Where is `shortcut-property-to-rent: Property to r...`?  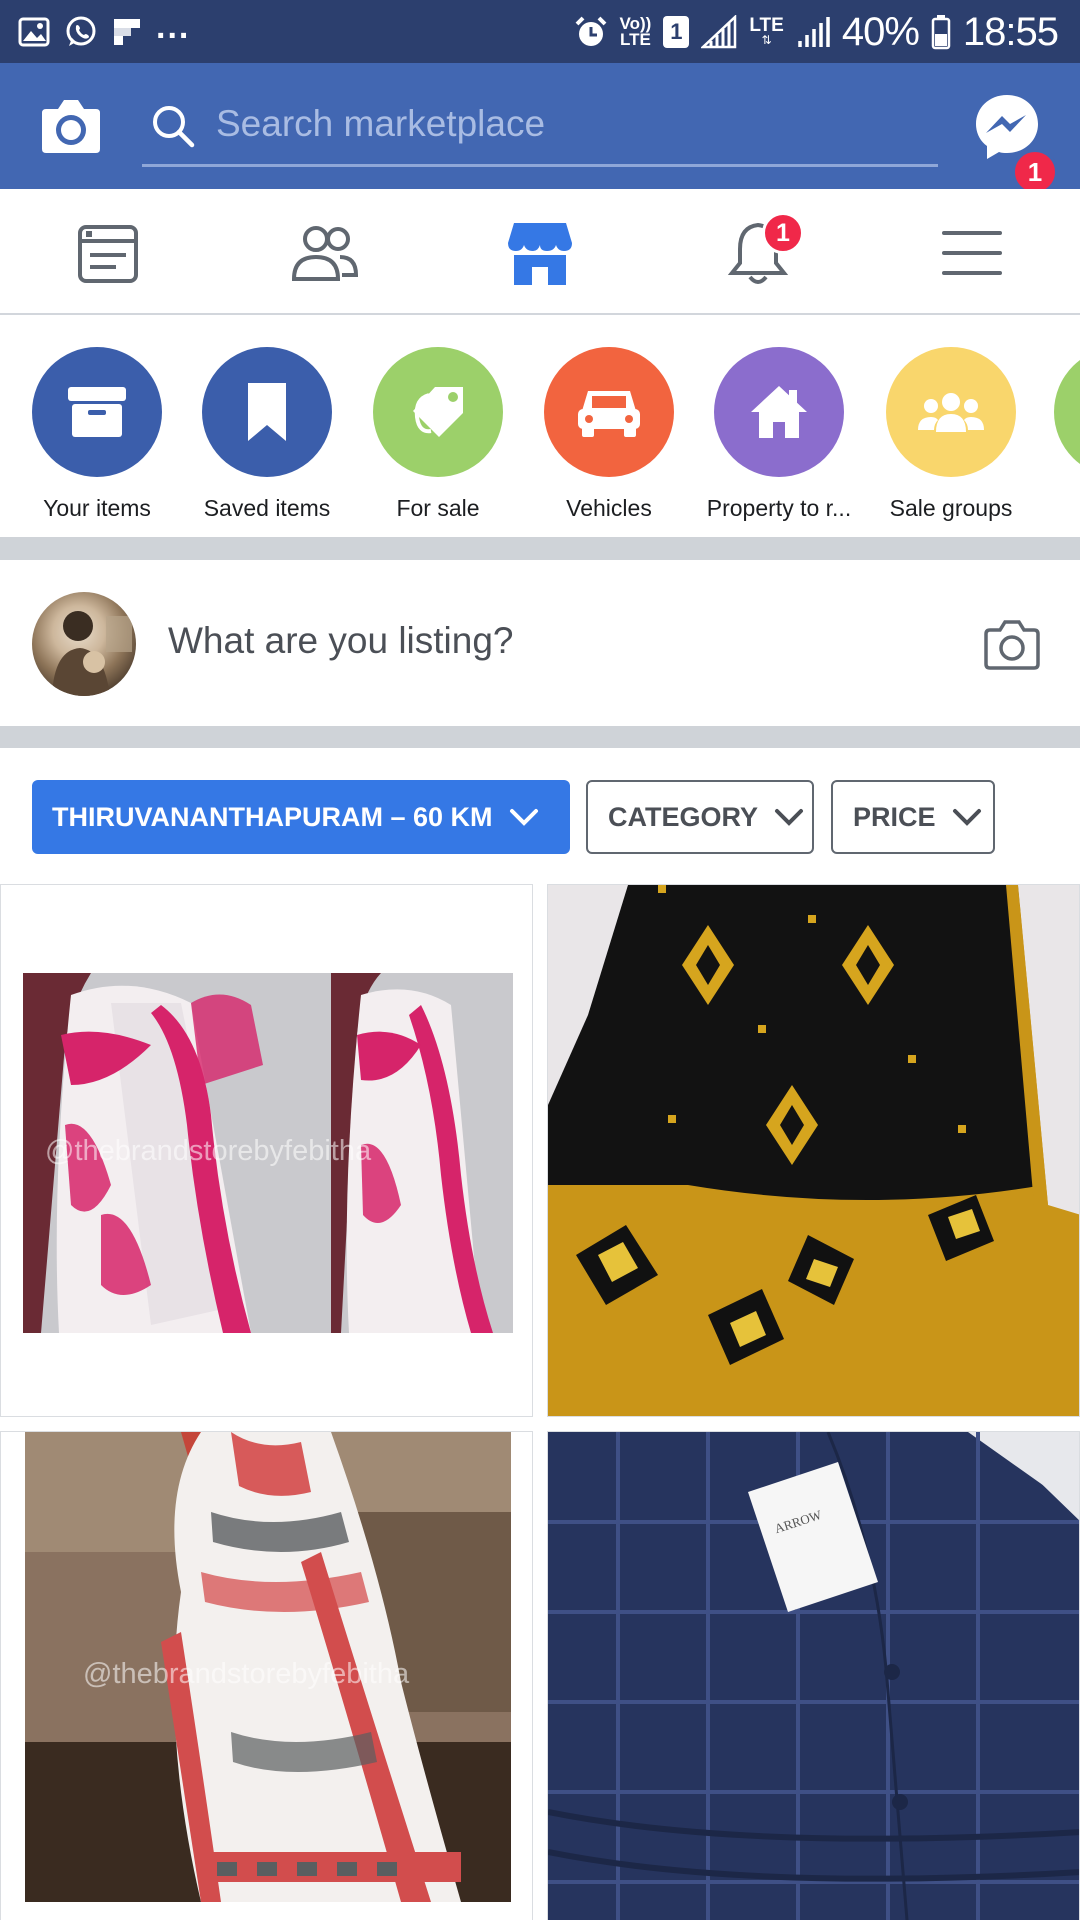
shortcut-property-to-rent: Property to r... is located at coordinates (779, 434).